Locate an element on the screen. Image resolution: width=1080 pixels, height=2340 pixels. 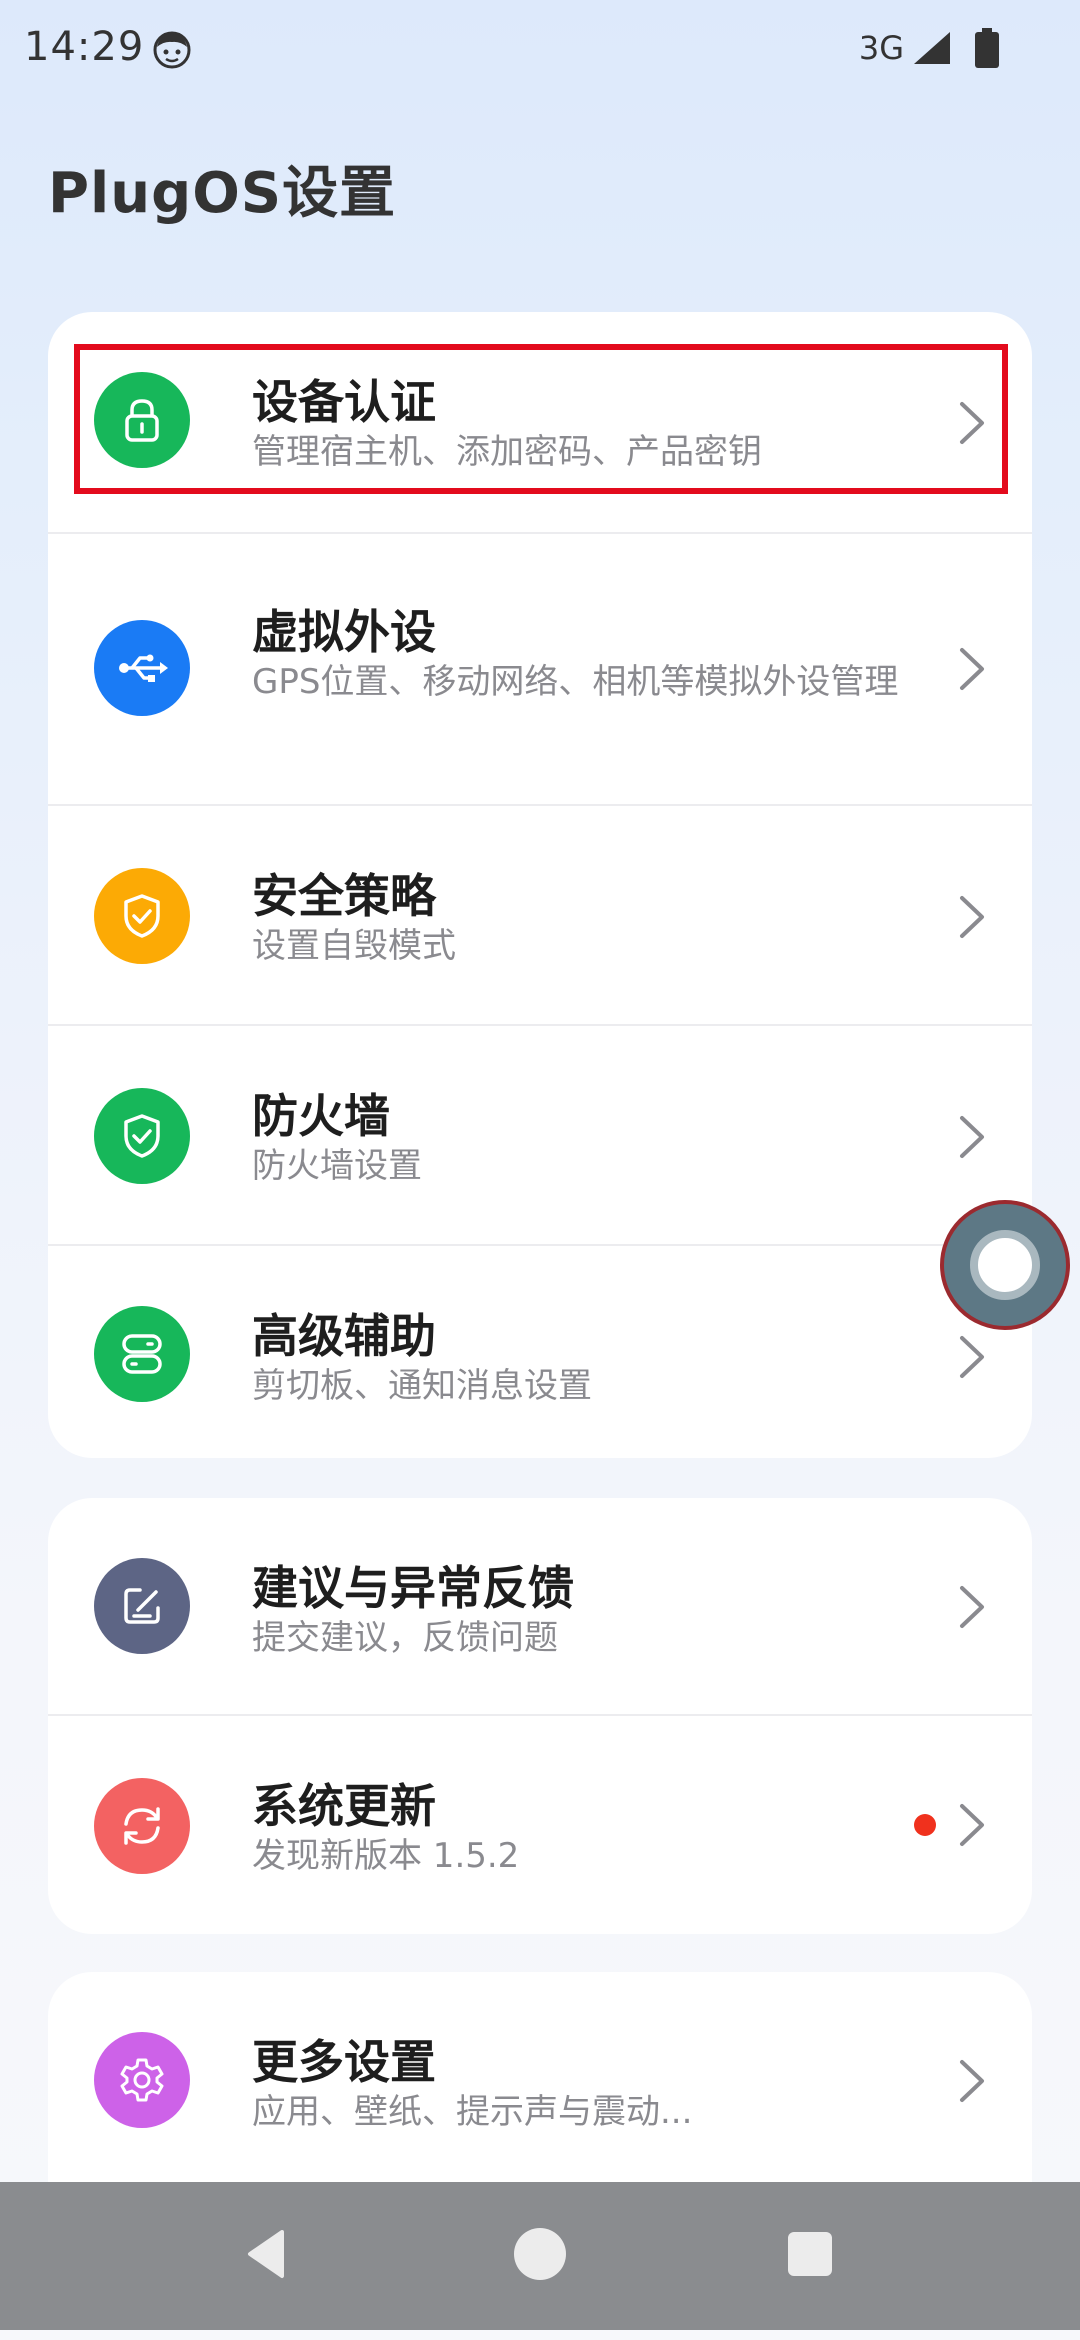
navigation-bar is located at coordinates (540, 2256).